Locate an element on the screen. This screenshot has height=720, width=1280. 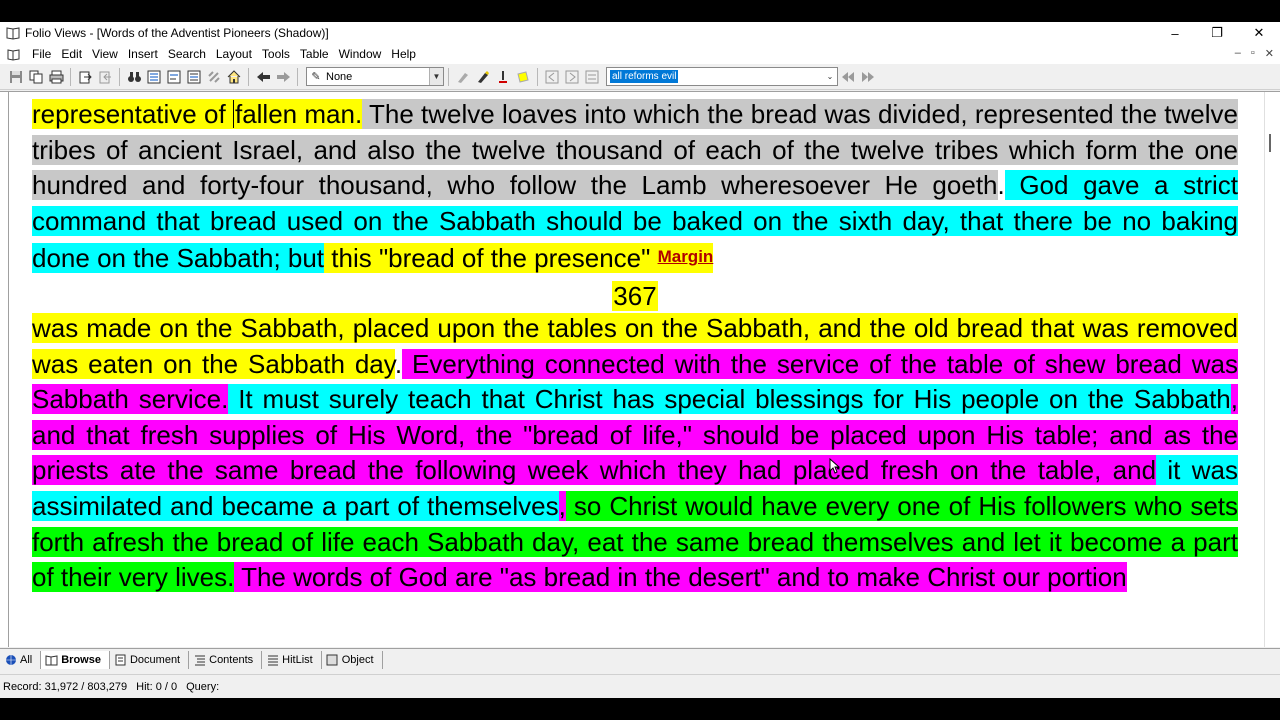
export-icon is located at coordinates (85, 77).